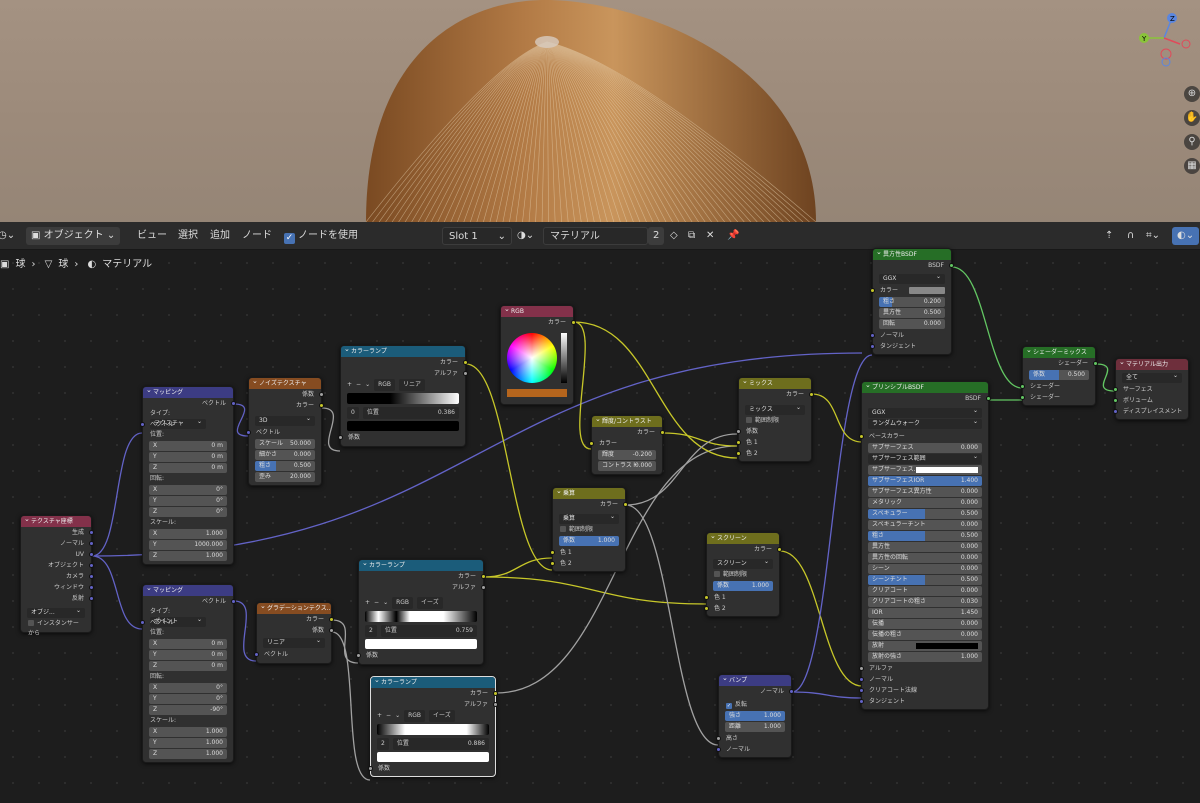 The height and width of the screenshot is (803, 1200). Describe the element at coordinates (188, 236) in the screenshot. I see `menu-select: 選択` at that location.